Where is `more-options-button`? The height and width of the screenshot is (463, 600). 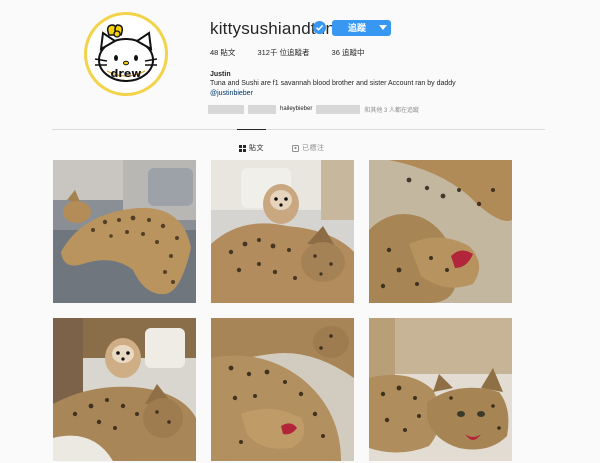 more-options-button is located at coordinates (383, 28).